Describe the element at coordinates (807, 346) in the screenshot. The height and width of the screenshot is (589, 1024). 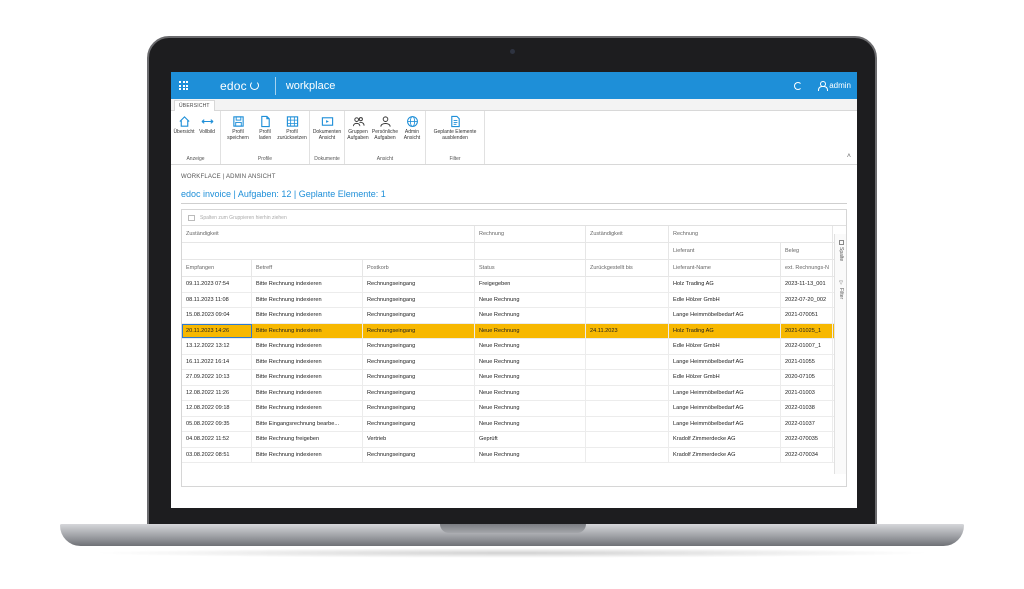
I see `cell-ext-rechnungs-nr: 2022-01007_1` at that location.